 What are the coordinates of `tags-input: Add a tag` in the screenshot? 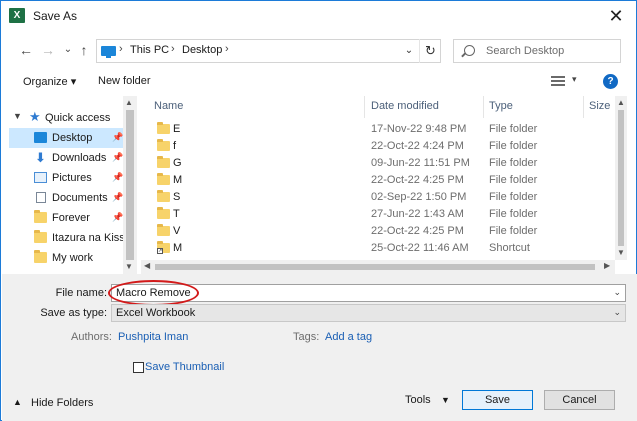 It's located at (348, 337).